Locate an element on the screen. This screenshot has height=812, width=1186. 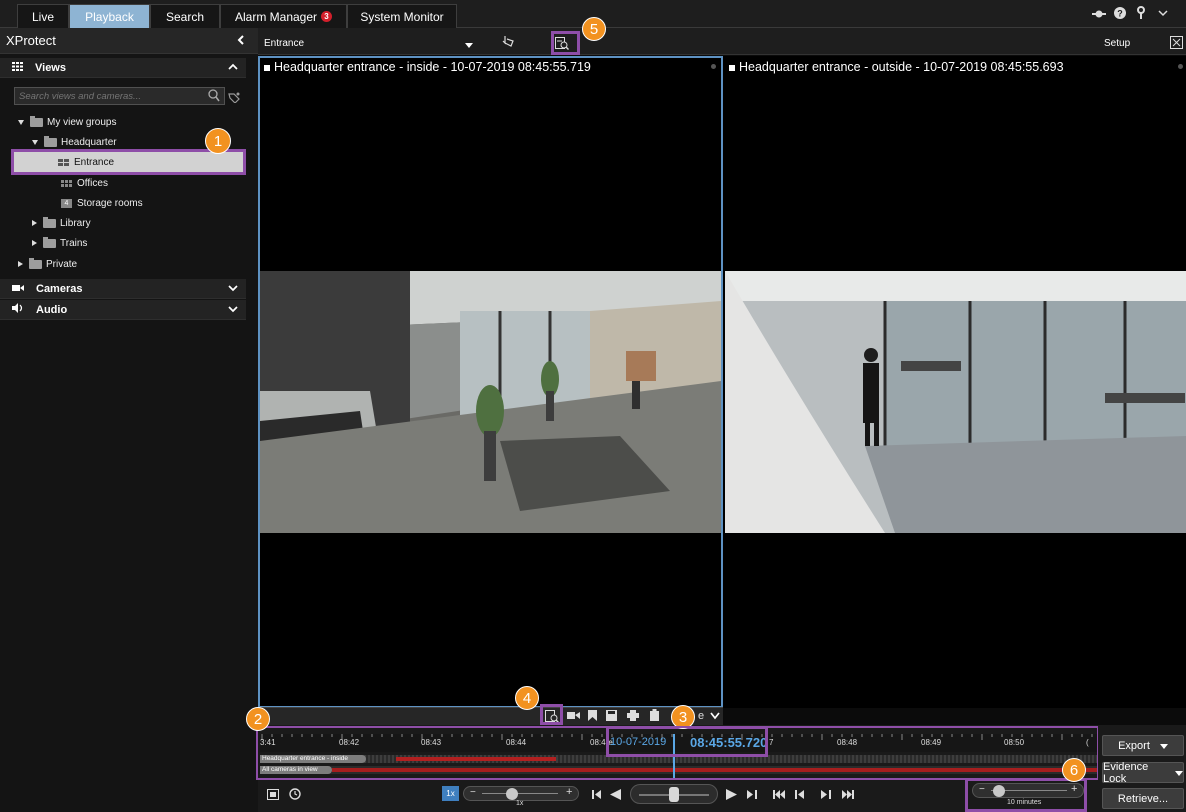
help-icon: ? is located at coordinates (1120, 13).